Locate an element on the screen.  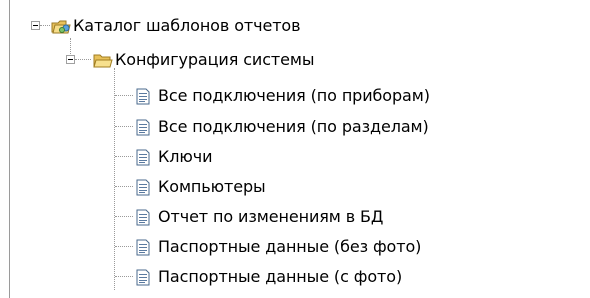
tree-connector-h-root is located at coordinates (45, 25).